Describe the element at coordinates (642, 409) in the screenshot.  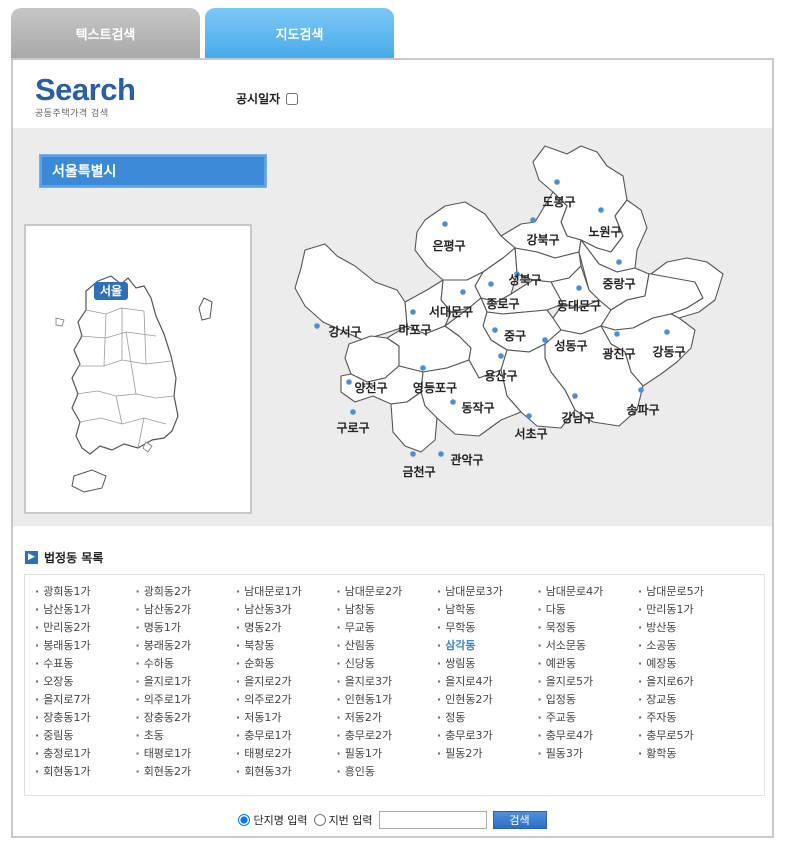
I see `district-songpa: 송파구` at that location.